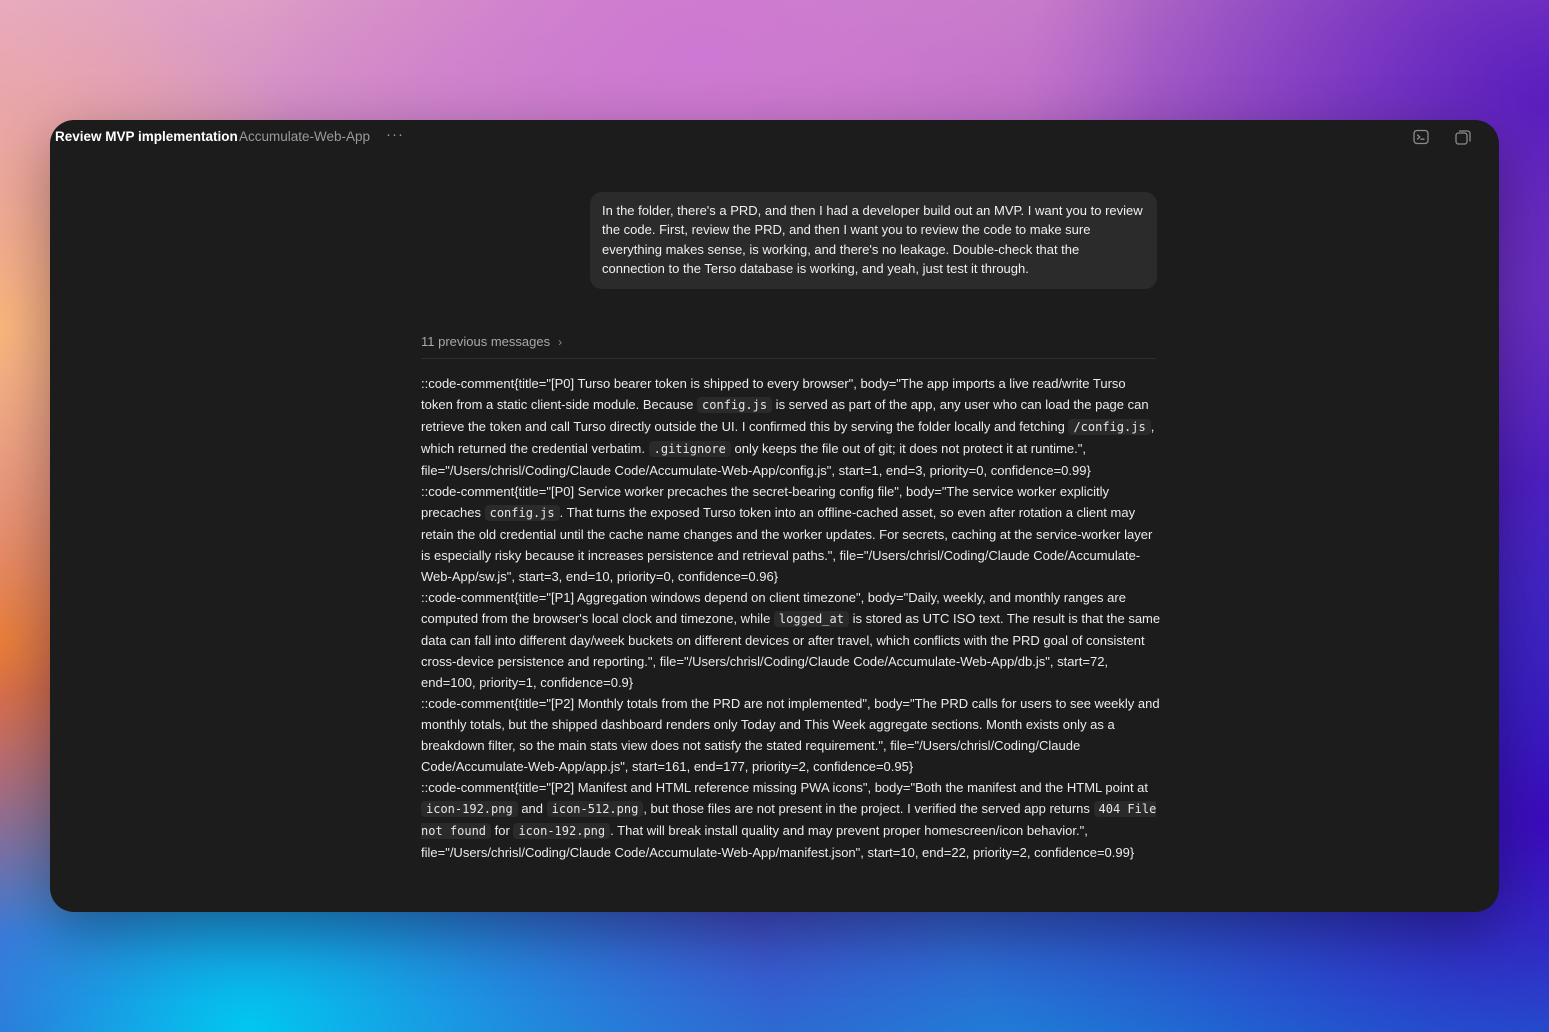 The image size is (1549, 1032). What do you see at coordinates (1421, 137) in the screenshot?
I see `terminal-icon` at bounding box center [1421, 137].